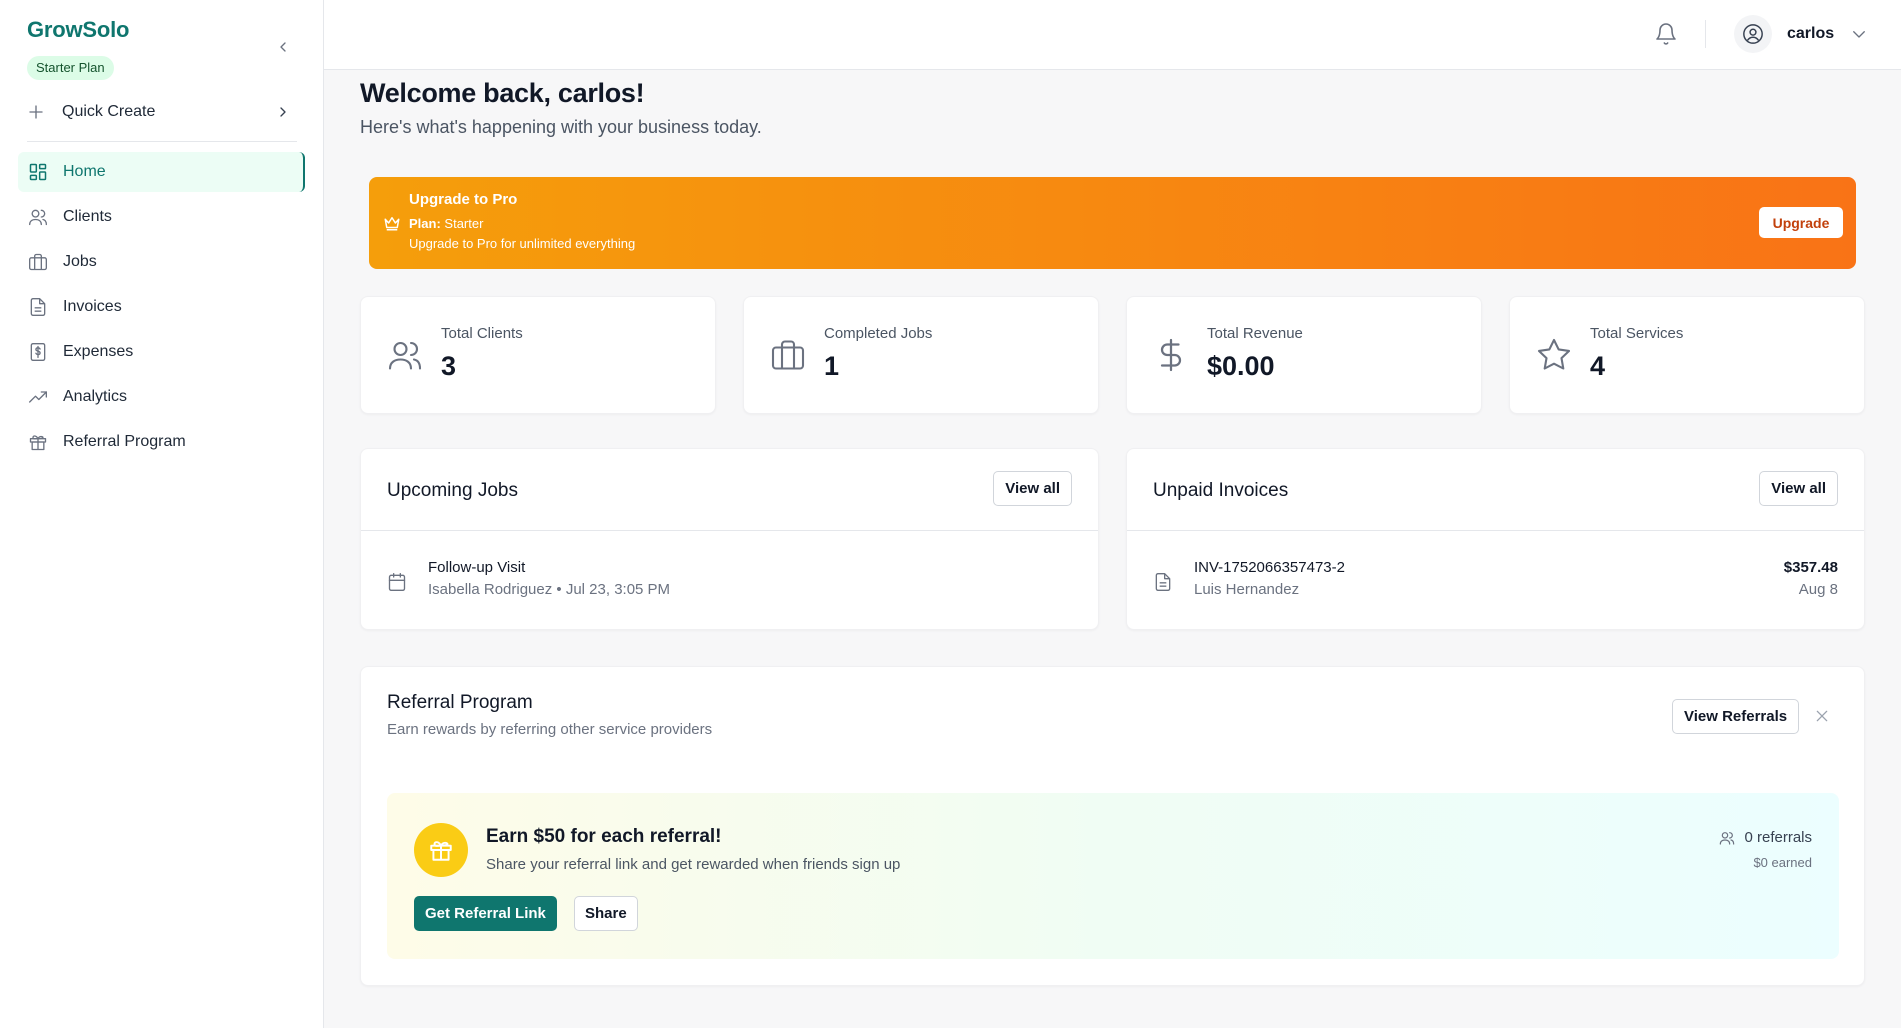  I want to click on notifications-button, so click(1666, 34).